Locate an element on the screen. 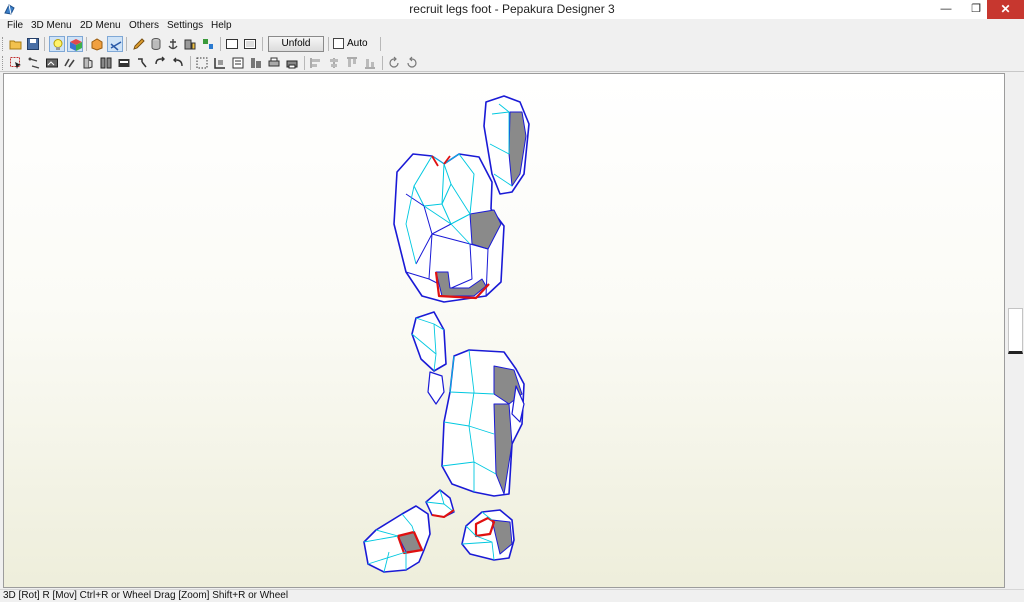  minimize-button: — is located at coordinates (946, 9).